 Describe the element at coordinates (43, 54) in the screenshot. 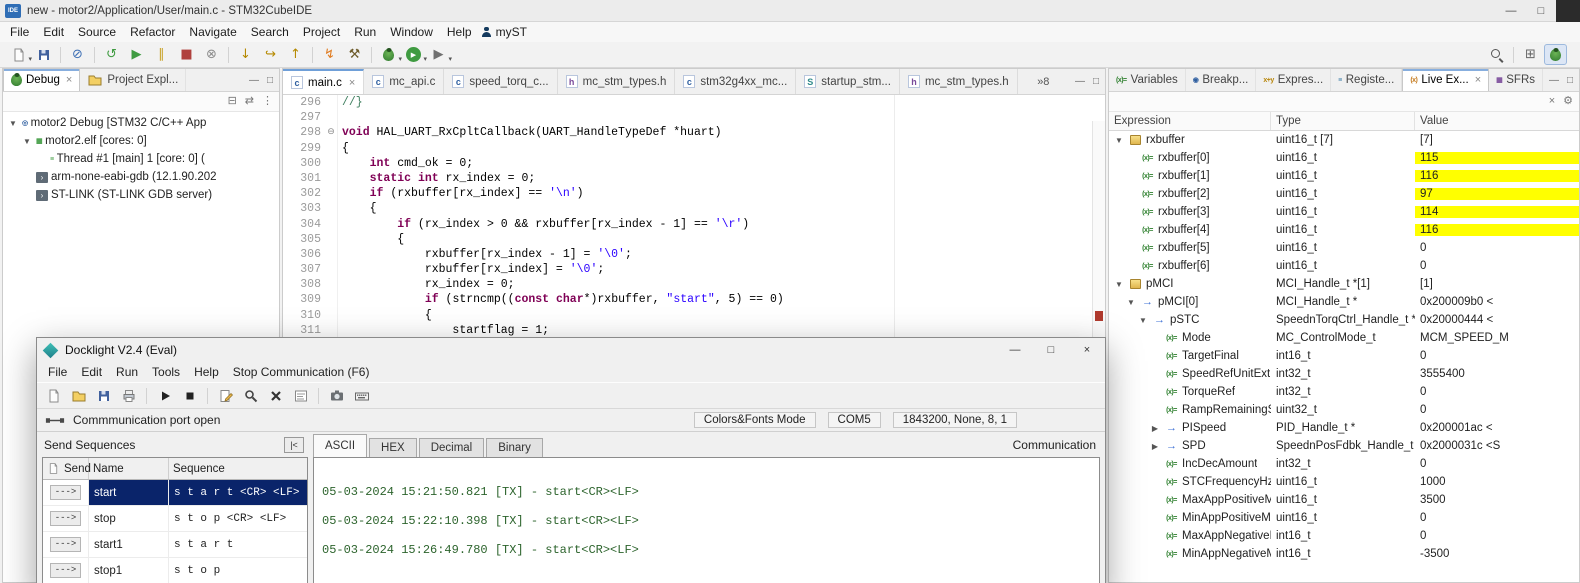

I see `save-button` at that location.